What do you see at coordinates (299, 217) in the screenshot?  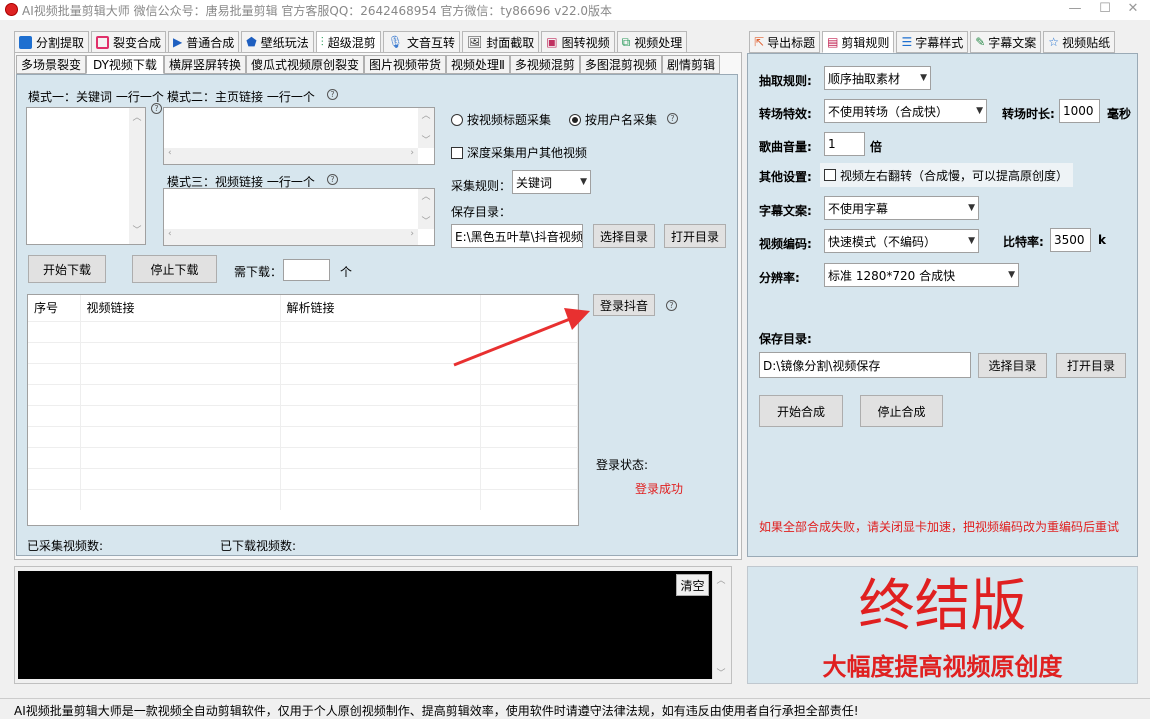 I see `video-link-textarea: ︿ ﹀ ‹ ›` at bounding box center [299, 217].